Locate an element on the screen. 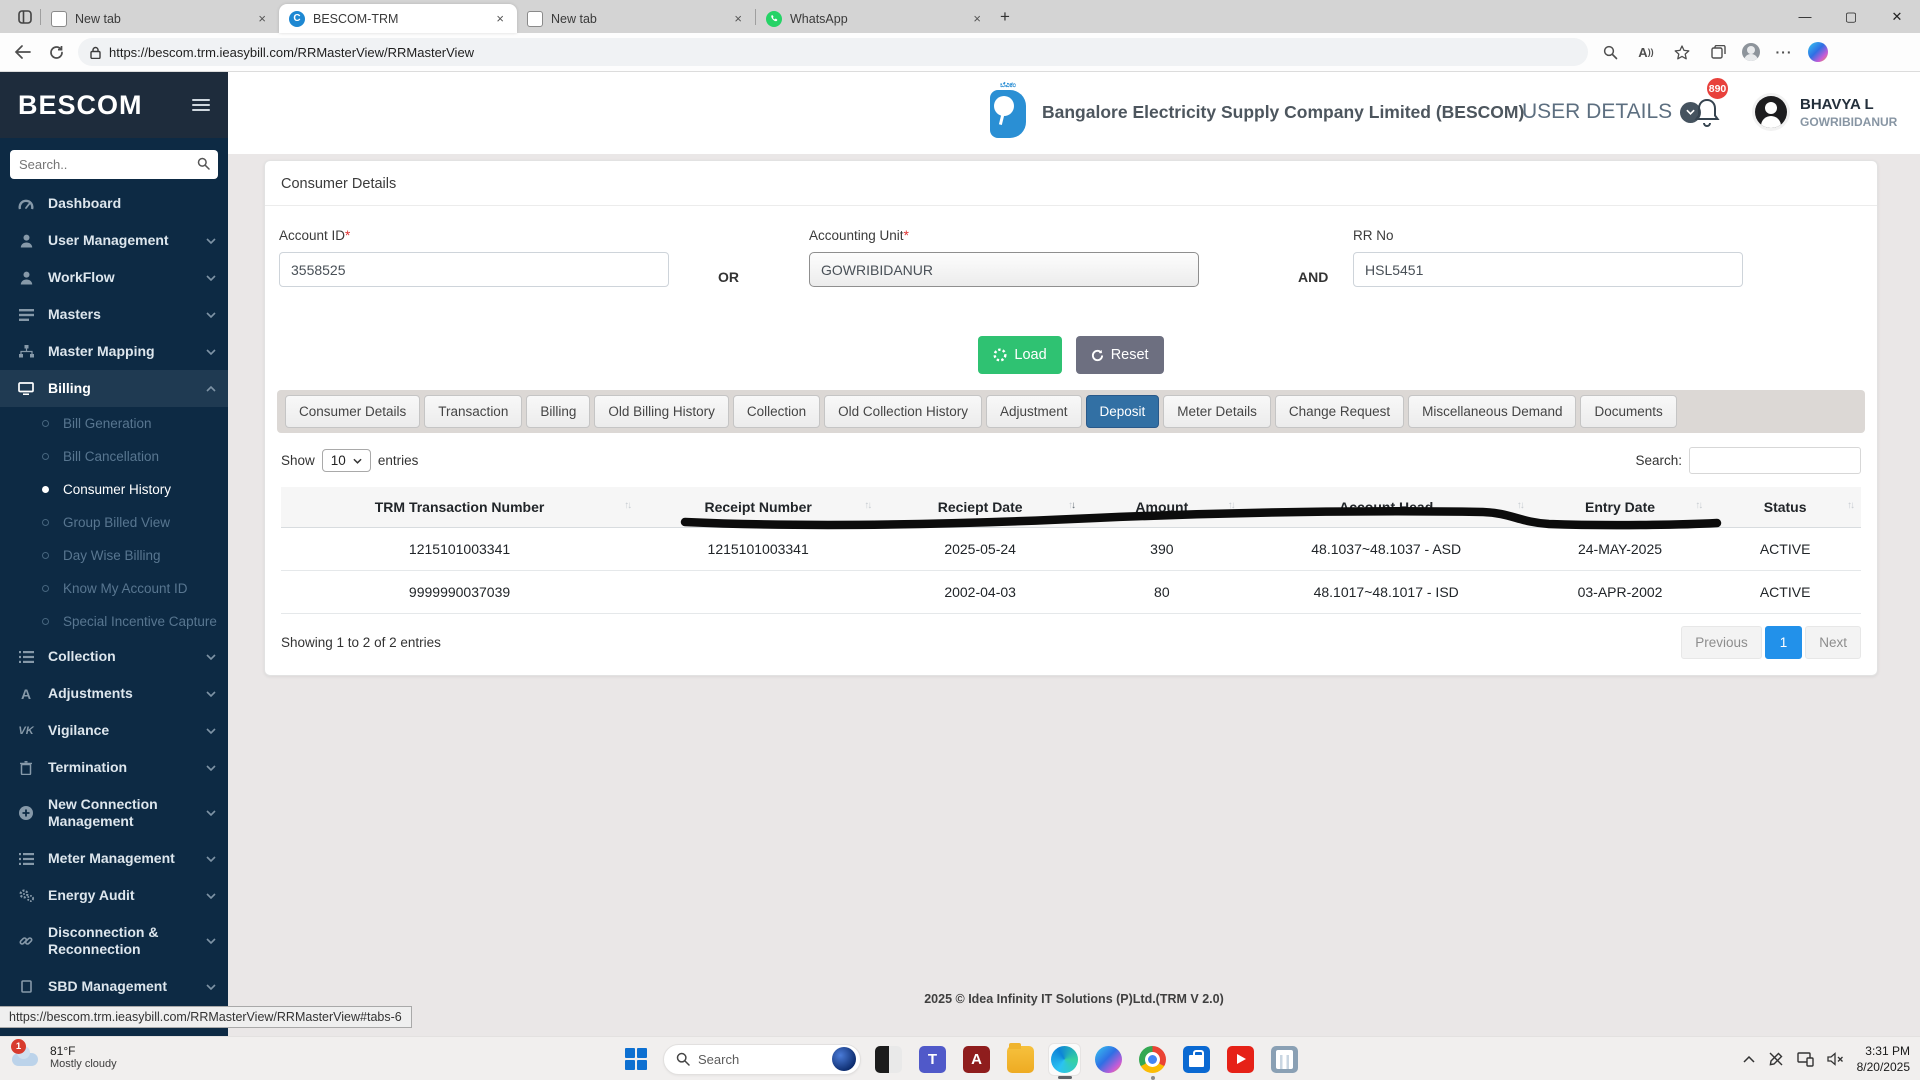 The width and height of the screenshot is (1920, 1080). sidebar-subitem-bill-generation: Bill Generation is located at coordinates (114, 423).